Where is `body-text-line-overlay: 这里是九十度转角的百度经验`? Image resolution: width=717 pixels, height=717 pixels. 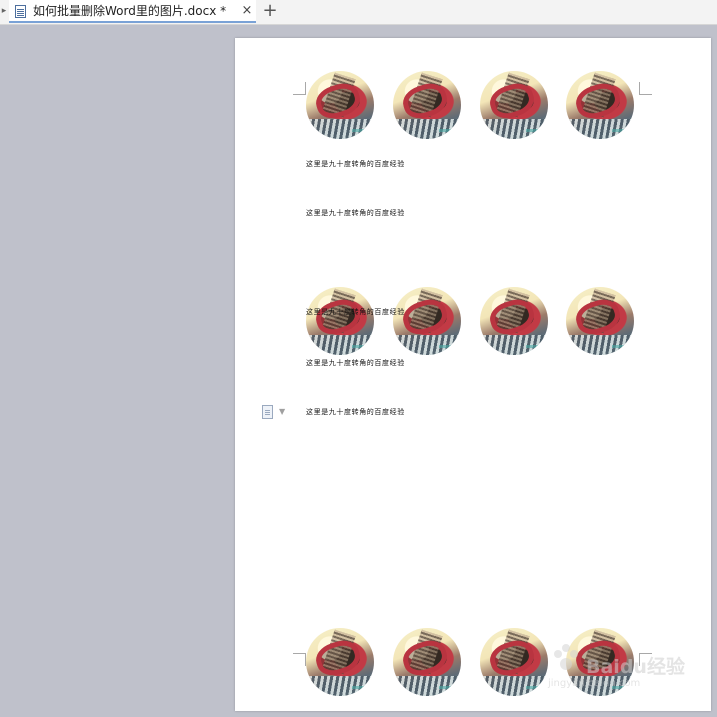 body-text-line-overlay: 这里是九十度转角的百度经验 is located at coordinates (355, 312).